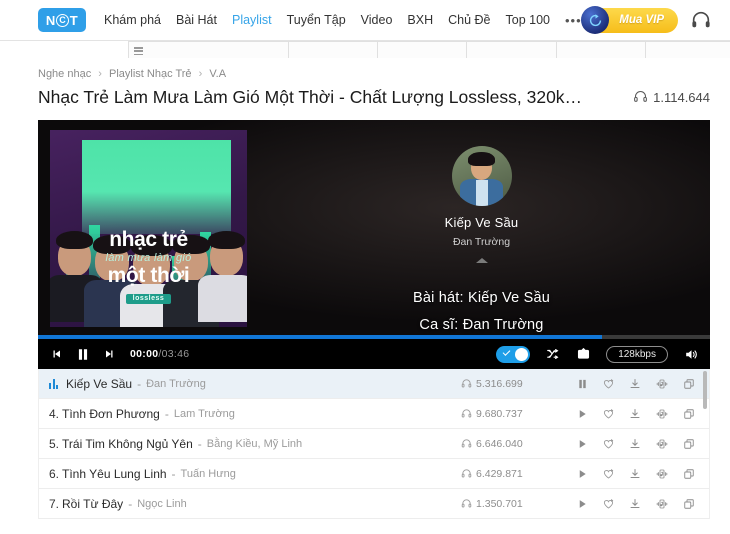 The image size is (730, 534). What do you see at coordinates (252, 20) in the screenshot?
I see `nav-item-playlist: Playlist` at bounding box center [252, 20].